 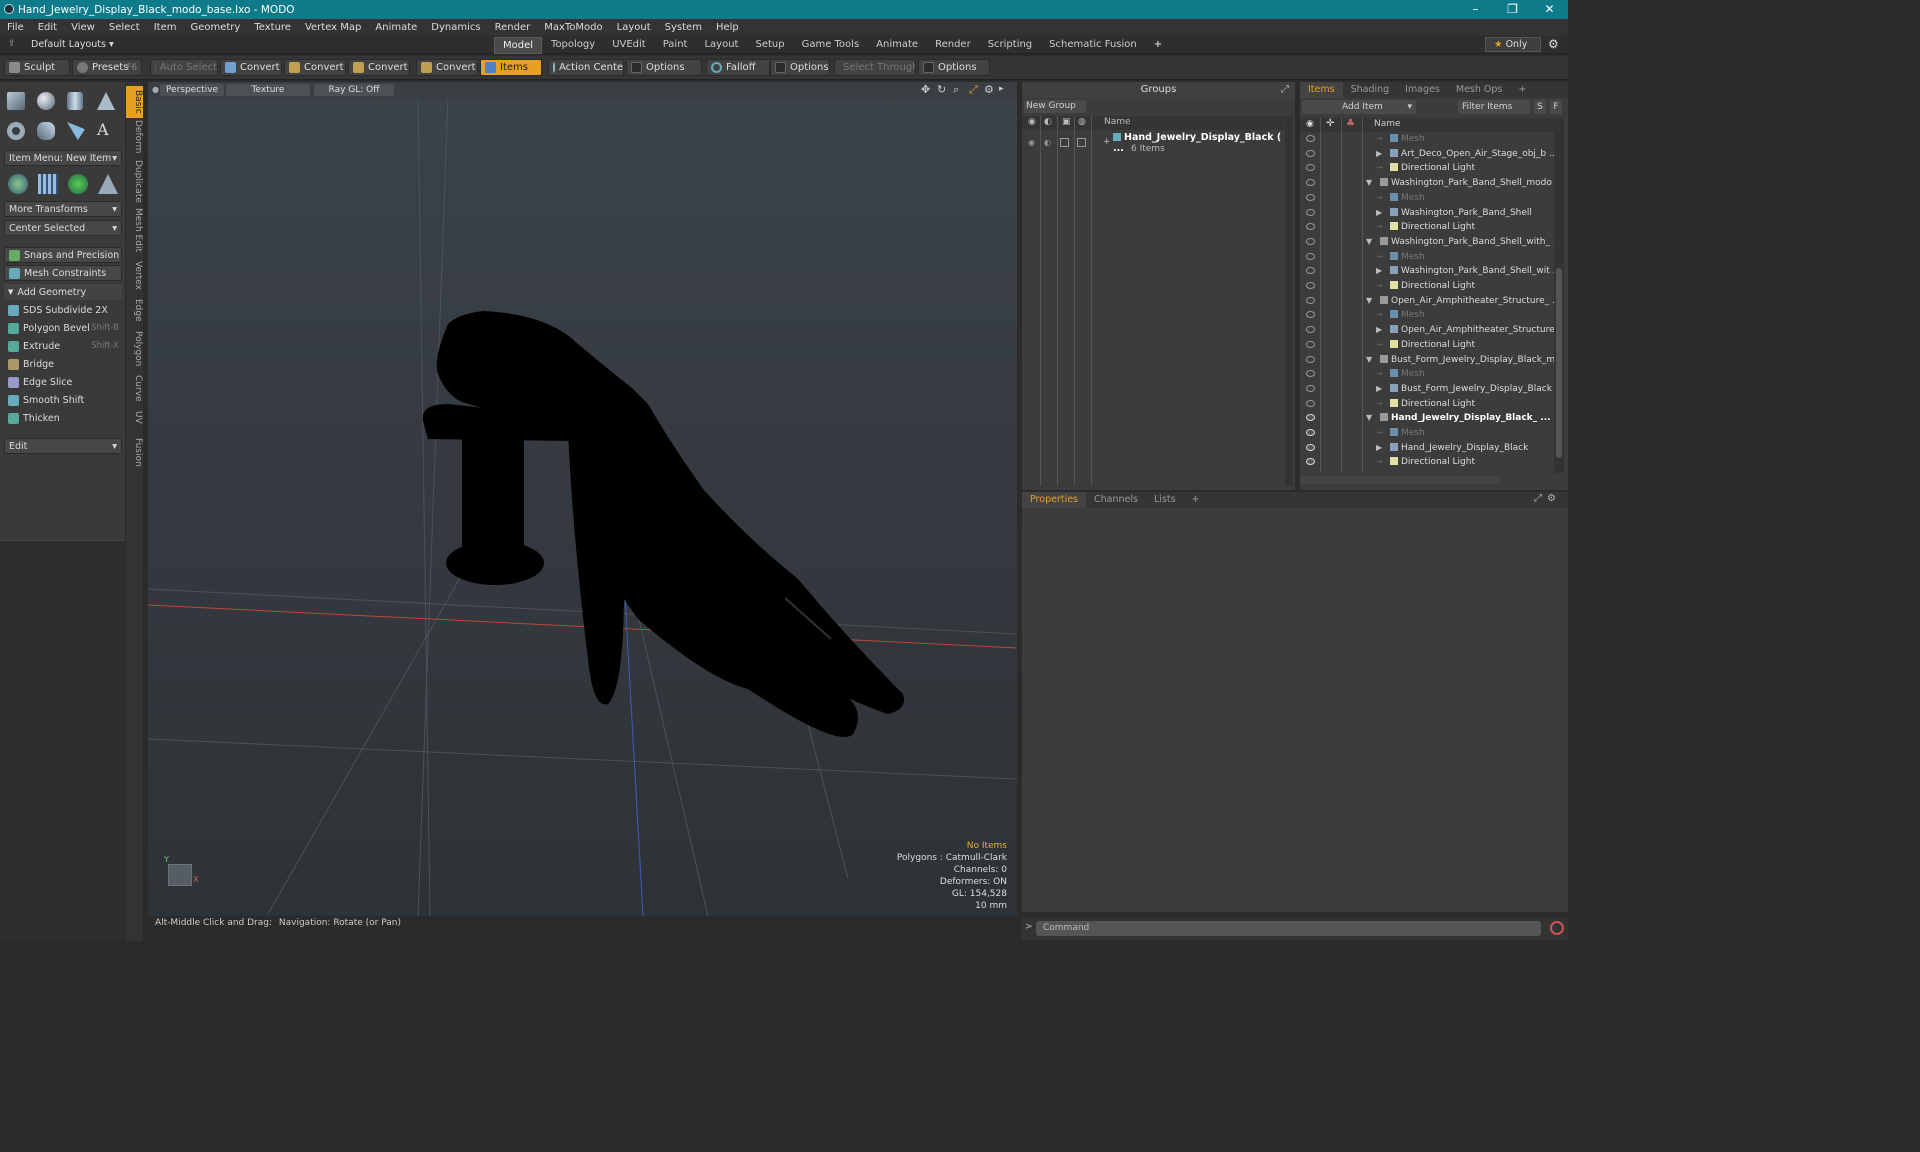 What do you see at coordinates (63, 255) in the screenshot?
I see `snaps-precision-button: Snaps and Precision` at bounding box center [63, 255].